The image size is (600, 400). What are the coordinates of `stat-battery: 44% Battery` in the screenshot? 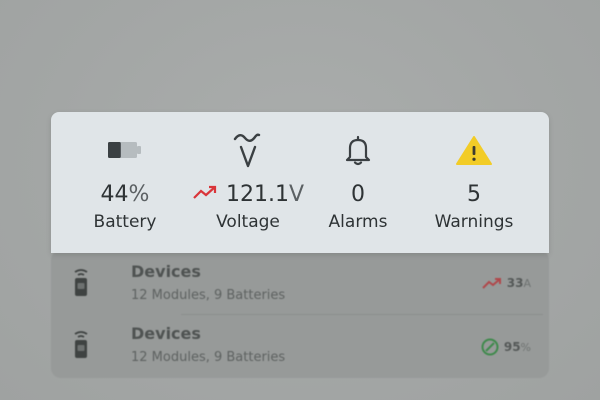 It's located at (125, 182).